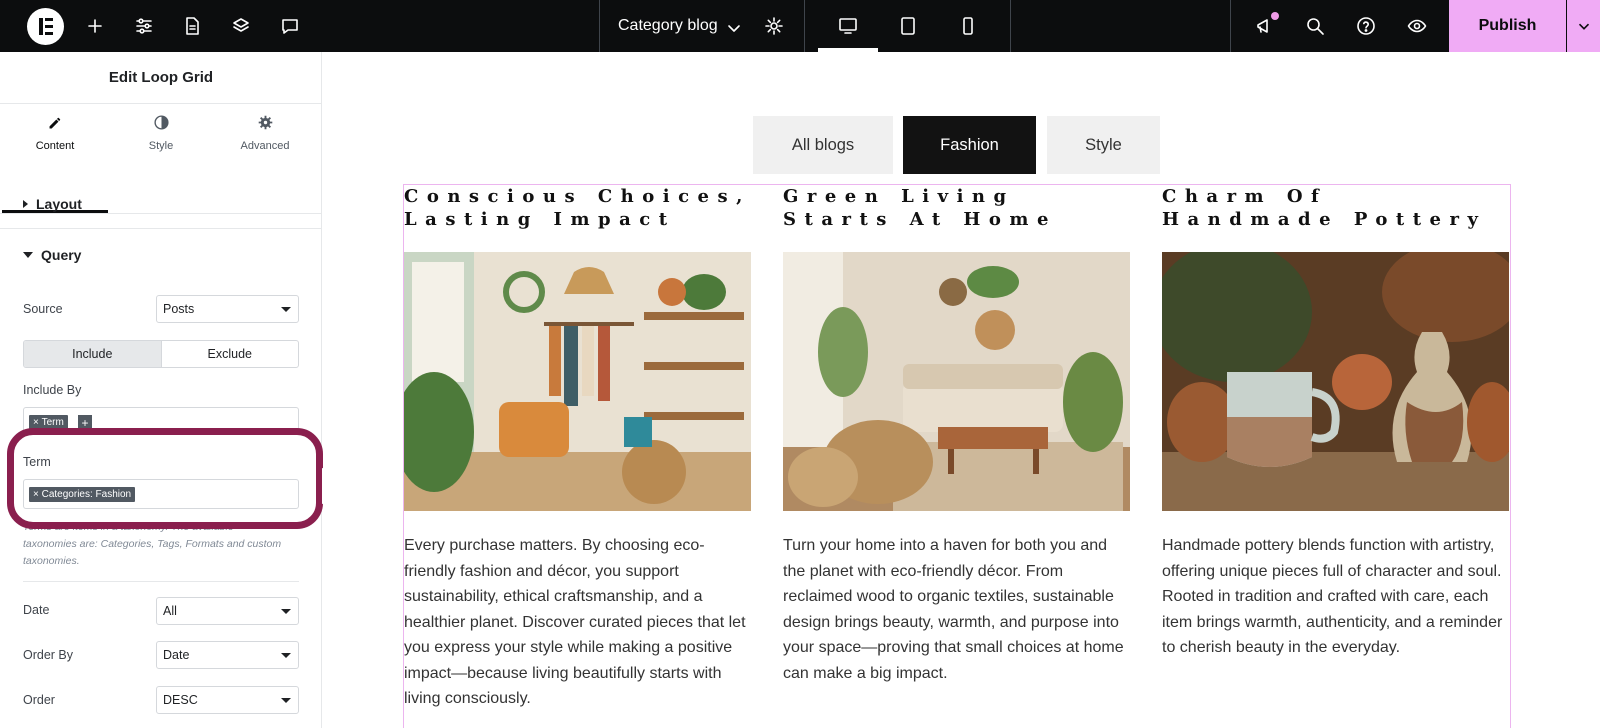  What do you see at coordinates (1315, 26) in the screenshot?
I see `search-icon` at bounding box center [1315, 26].